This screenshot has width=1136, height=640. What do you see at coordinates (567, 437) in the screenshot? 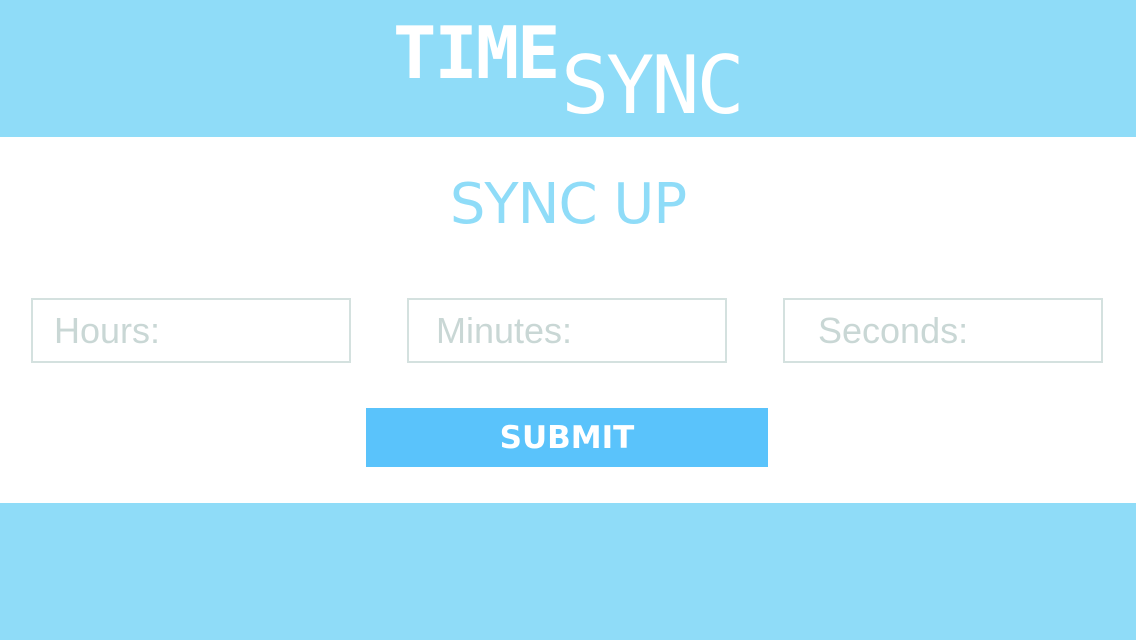
I see `submit-button: SUBMIT` at bounding box center [567, 437].